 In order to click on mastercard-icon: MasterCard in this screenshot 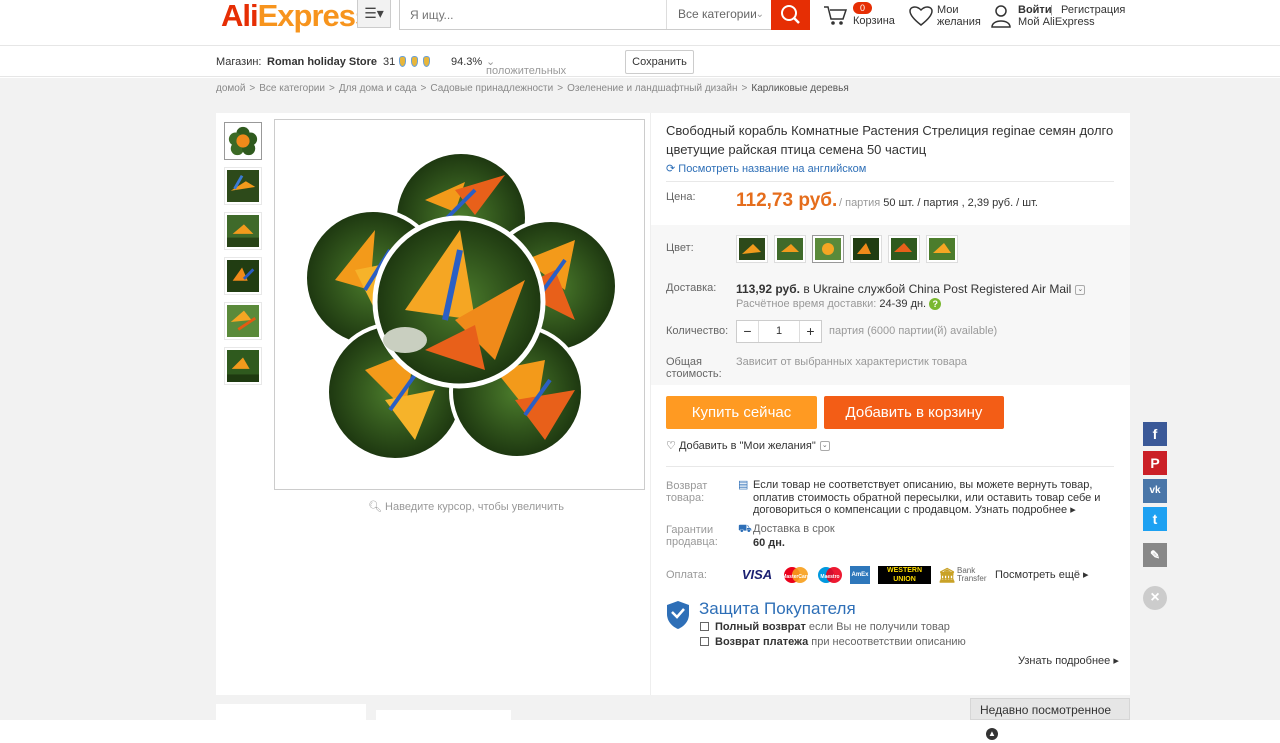, I will do `click(796, 575)`.